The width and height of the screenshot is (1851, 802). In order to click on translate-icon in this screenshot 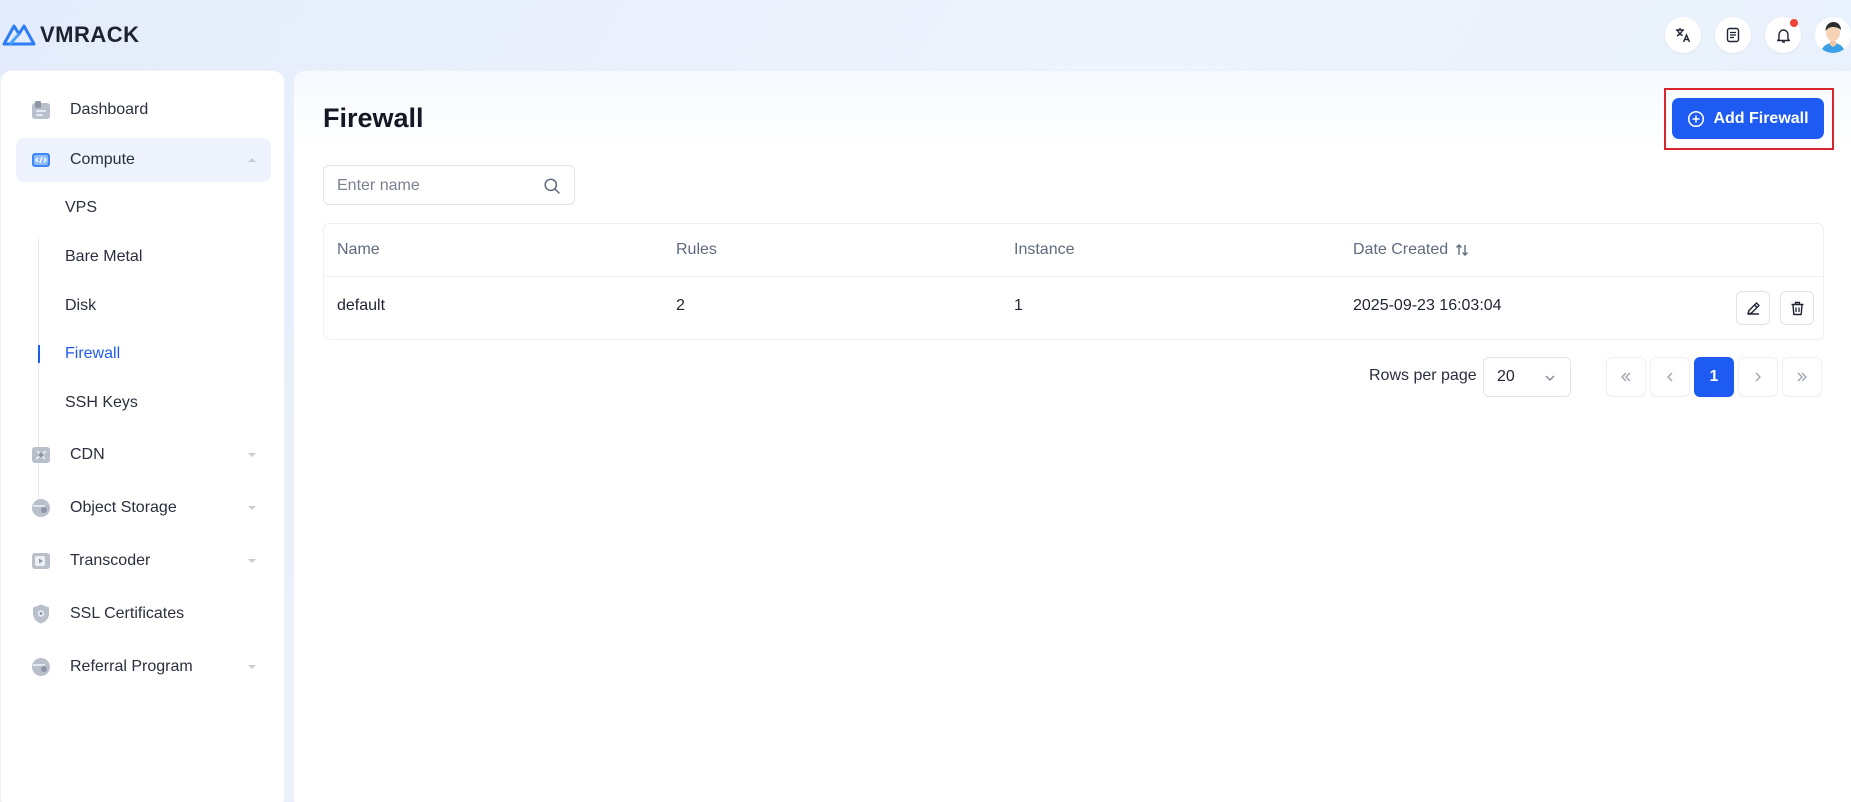, I will do `click(1683, 35)`.